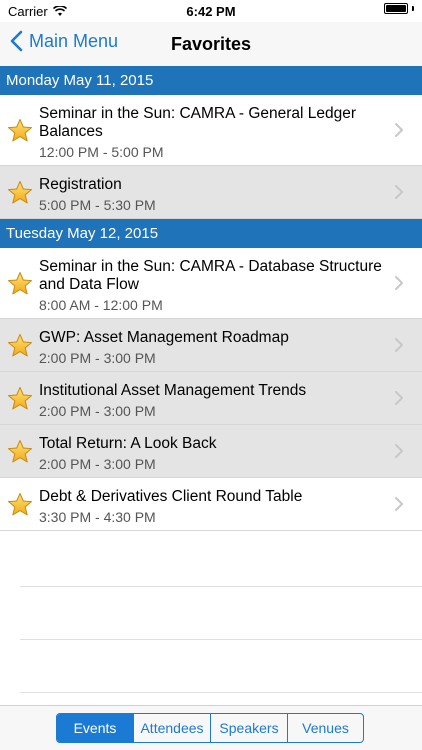  I want to click on tab-events: Events, so click(95, 728).